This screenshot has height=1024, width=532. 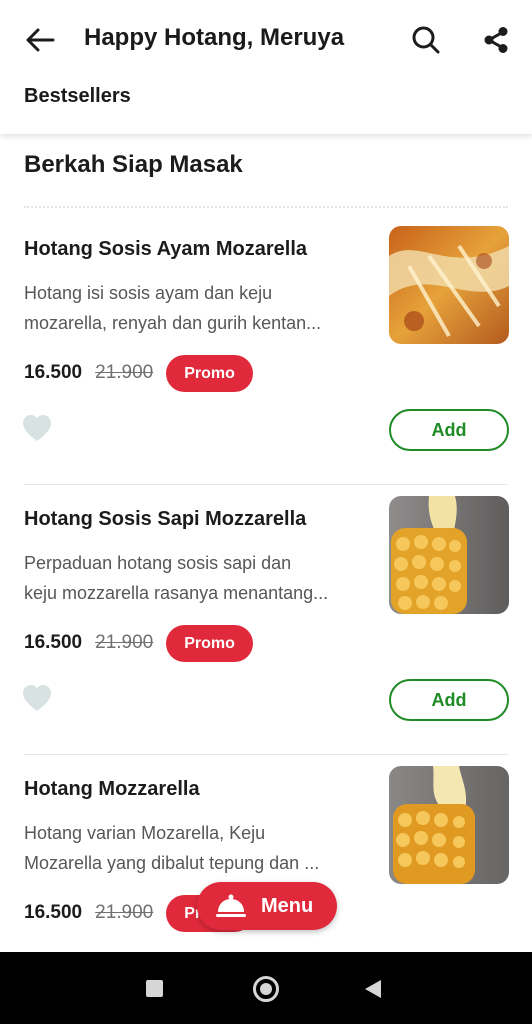 I want to click on tab-bestsellers: Bestsellers, so click(x=77, y=96).